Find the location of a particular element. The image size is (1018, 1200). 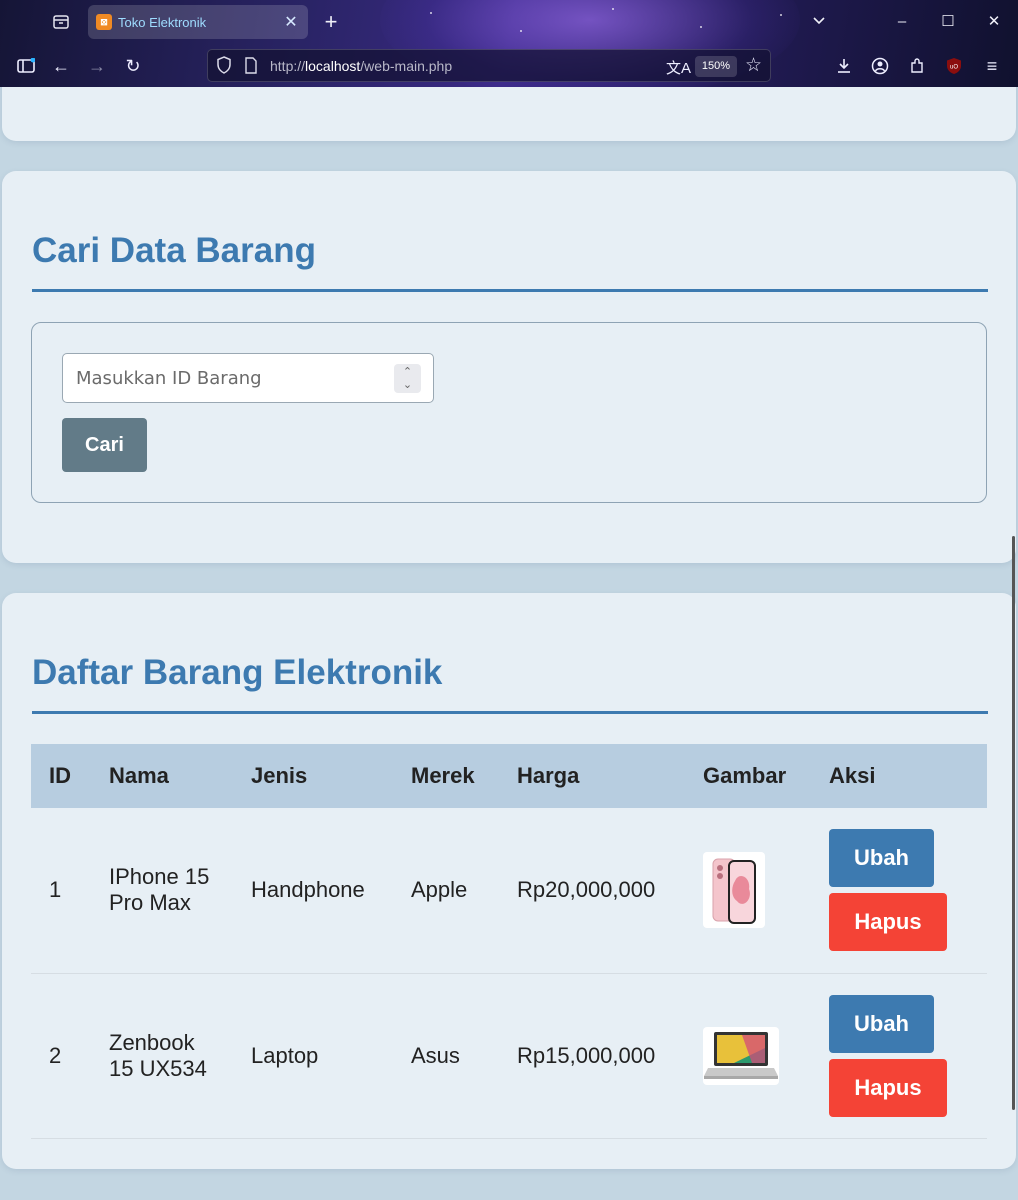

tab-title: Toko Elektronik is located at coordinates (162, 22).